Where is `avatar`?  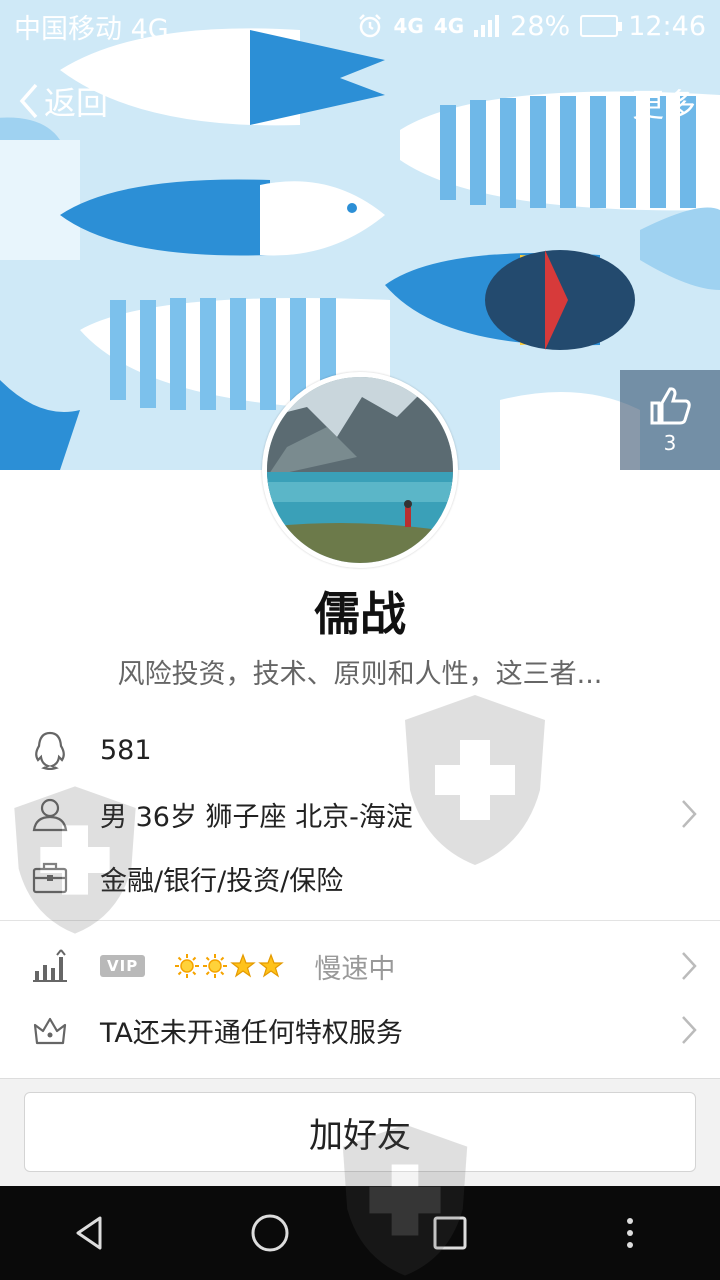
avatar is located at coordinates (360, 470).